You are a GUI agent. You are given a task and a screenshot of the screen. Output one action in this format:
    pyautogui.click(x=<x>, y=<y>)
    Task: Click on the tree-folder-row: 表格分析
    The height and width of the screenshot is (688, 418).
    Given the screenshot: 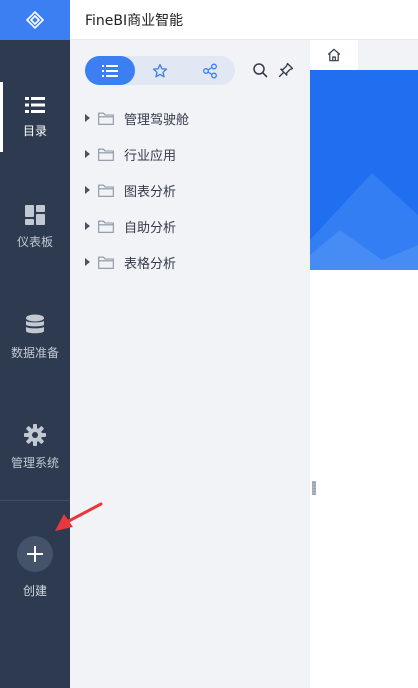 What is the action you would take?
    pyautogui.click(x=190, y=262)
    